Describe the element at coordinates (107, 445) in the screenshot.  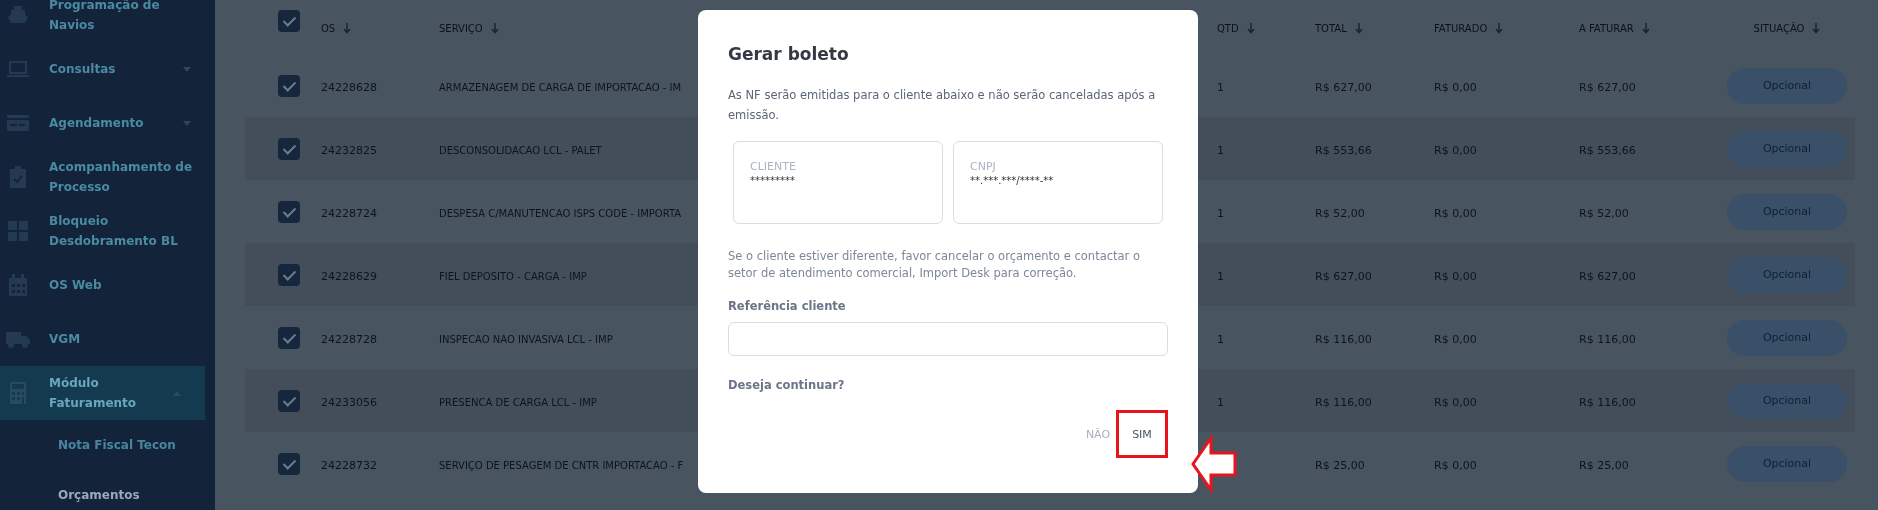
I see `submenu-item: Nota Fiscal Tecon` at that location.